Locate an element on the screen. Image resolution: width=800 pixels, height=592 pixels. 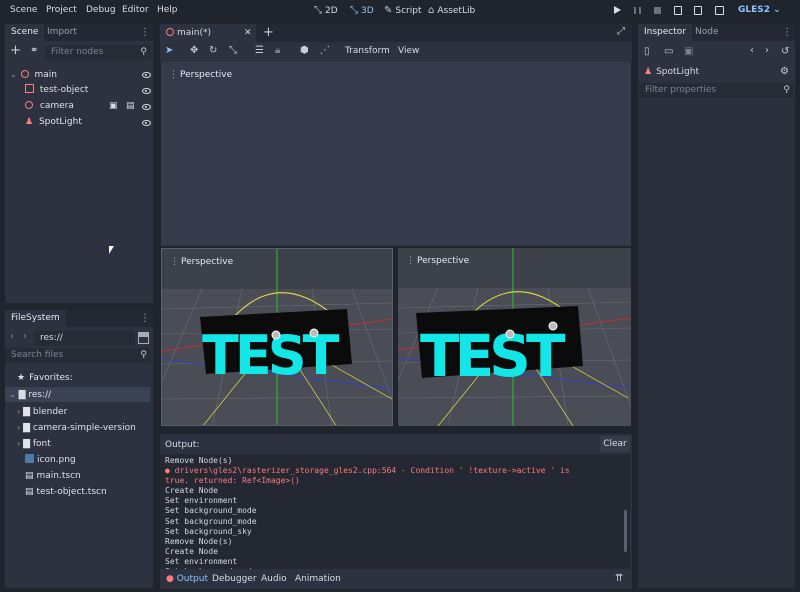
tab-node: Node is located at coordinates (707, 32).